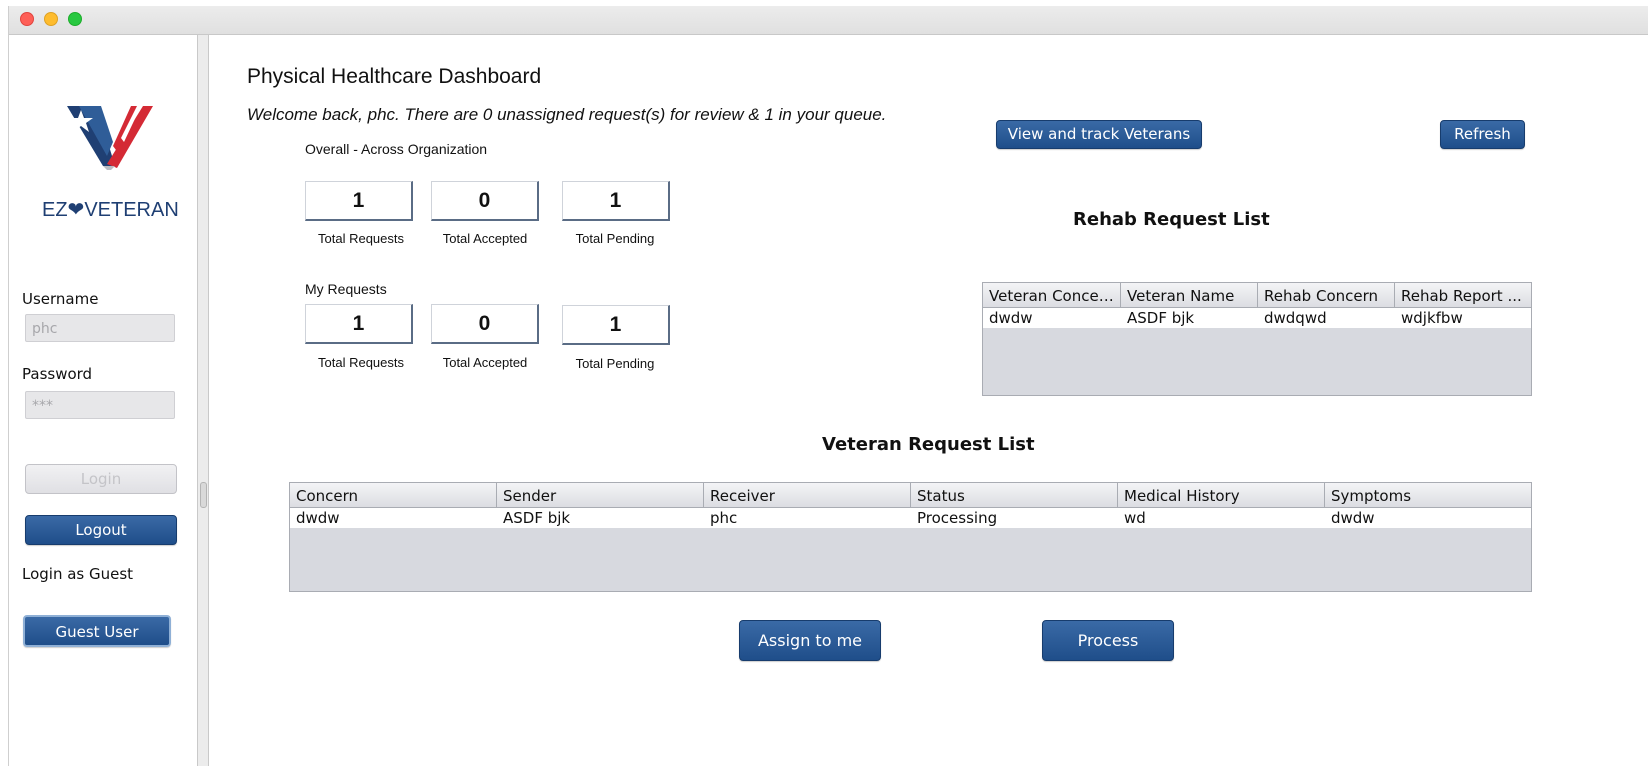  What do you see at coordinates (807, 495) in the screenshot?
I see `column-header: Receiver` at bounding box center [807, 495].